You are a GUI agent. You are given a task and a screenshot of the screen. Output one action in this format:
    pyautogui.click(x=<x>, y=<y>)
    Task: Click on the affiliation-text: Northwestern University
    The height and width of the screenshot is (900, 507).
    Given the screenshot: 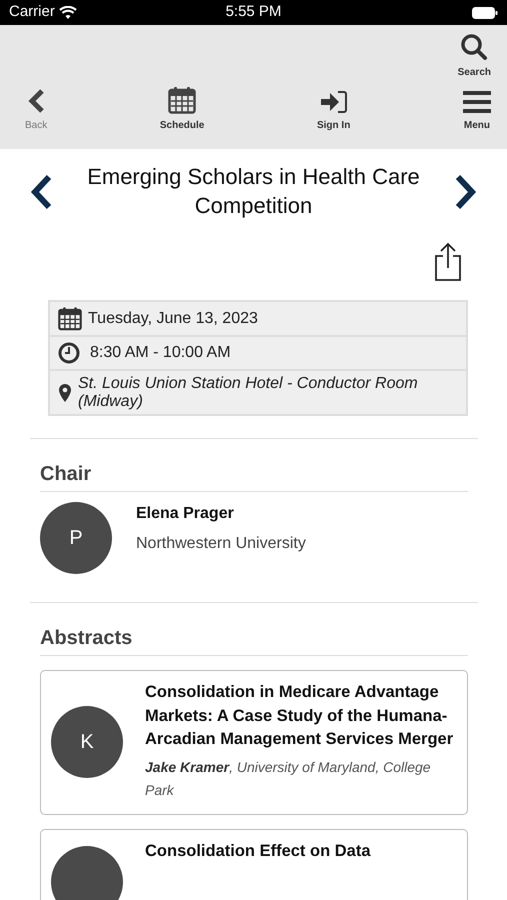 What is the action you would take?
    pyautogui.click(x=221, y=544)
    